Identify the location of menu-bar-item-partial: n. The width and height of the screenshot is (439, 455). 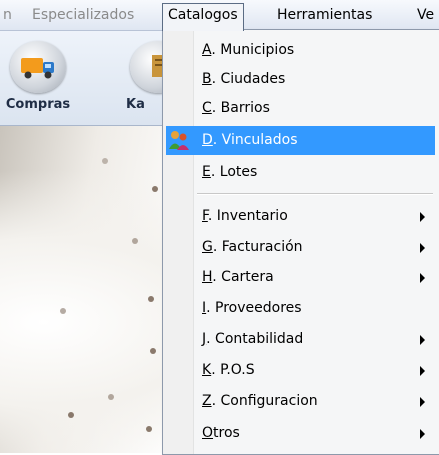
(8, 15).